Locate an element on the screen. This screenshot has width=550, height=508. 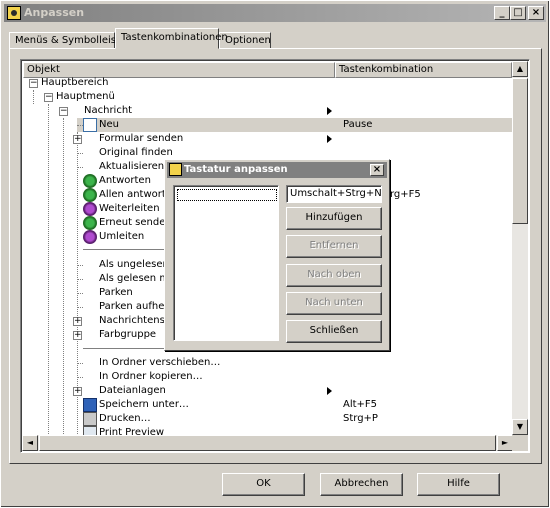
tree-item-antworten: Antworten is located at coordinates (125, 181).